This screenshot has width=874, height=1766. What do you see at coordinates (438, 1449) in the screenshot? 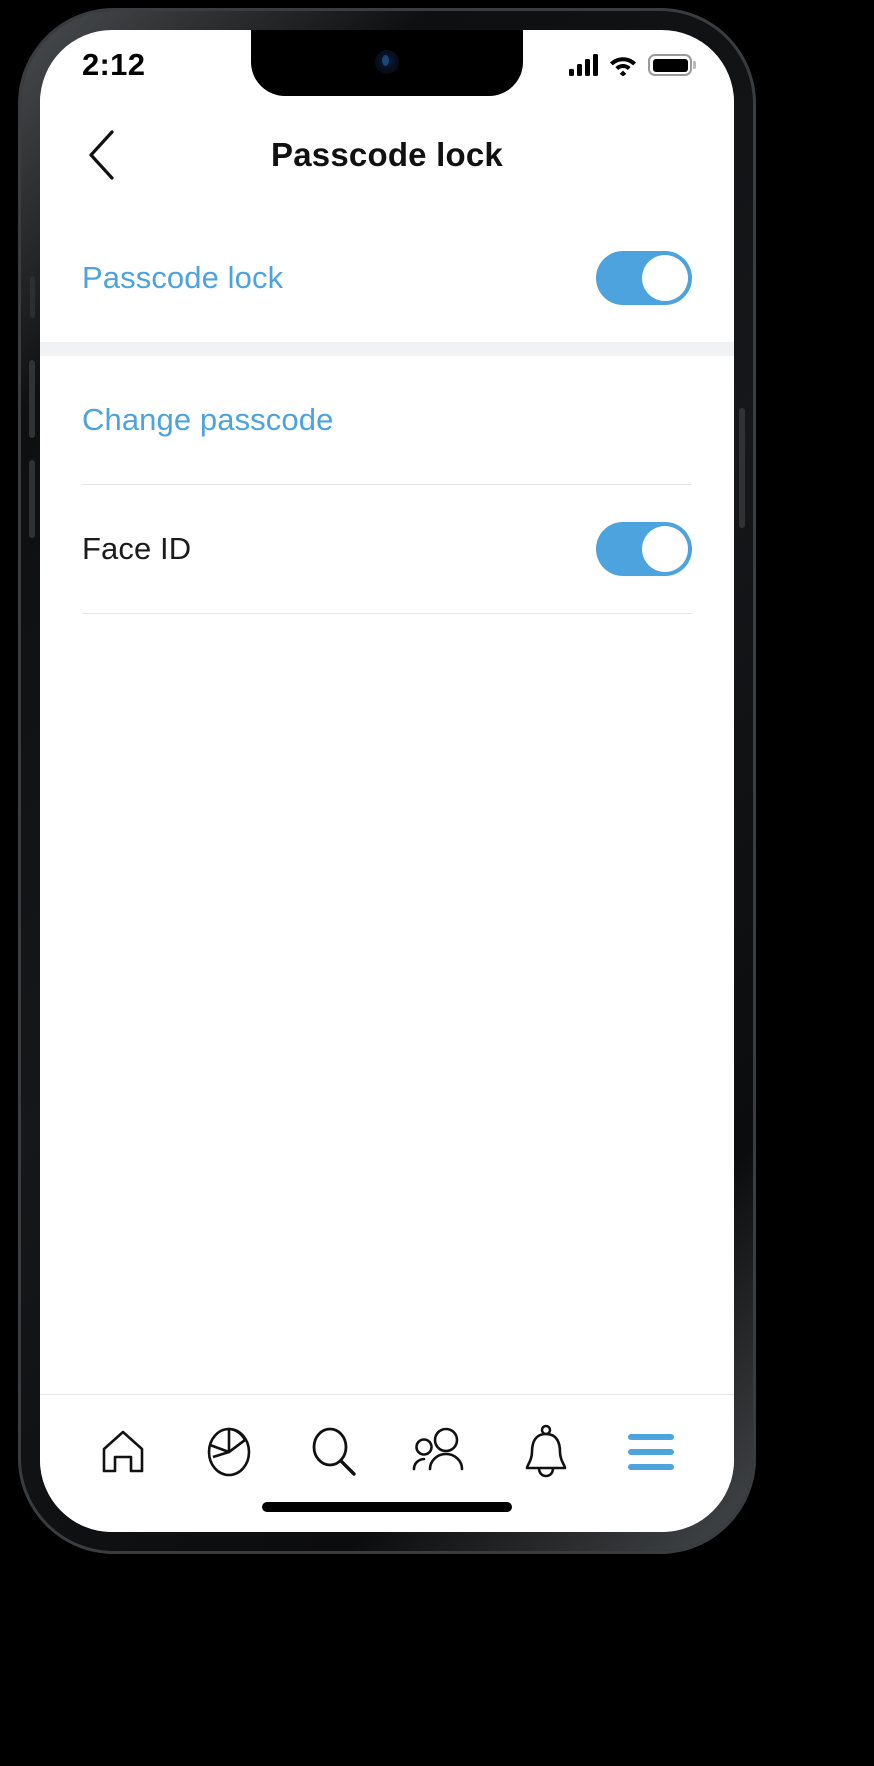
I see `people-icon` at bounding box center [438, 1449].